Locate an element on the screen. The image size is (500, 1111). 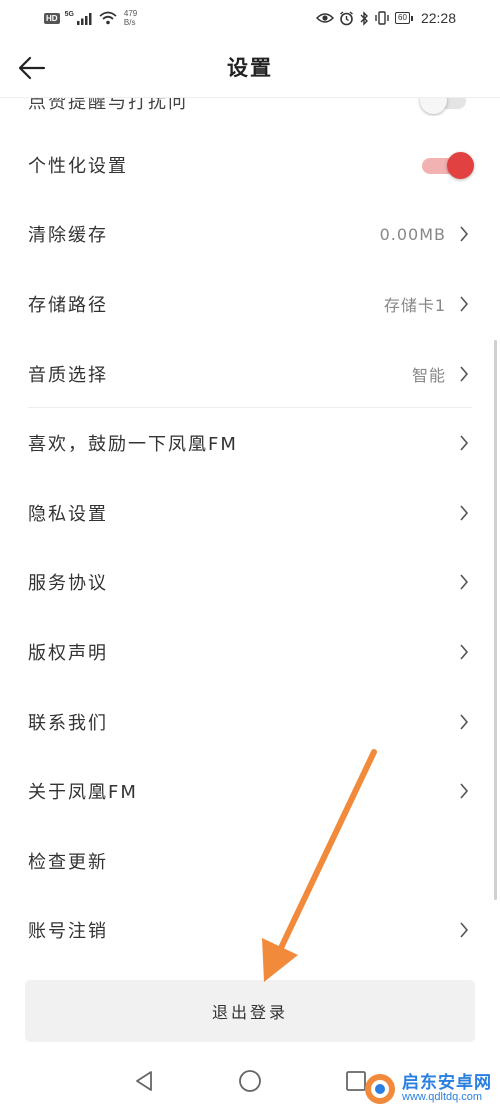
eye-icon is located at coordinates (325, 18).